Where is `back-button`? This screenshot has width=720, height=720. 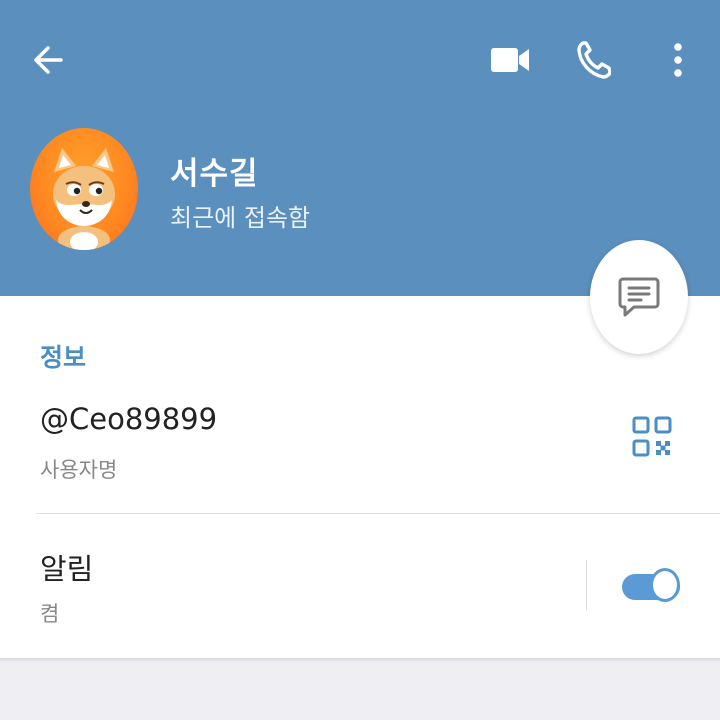
back-button is located at coordinates (48, 60).